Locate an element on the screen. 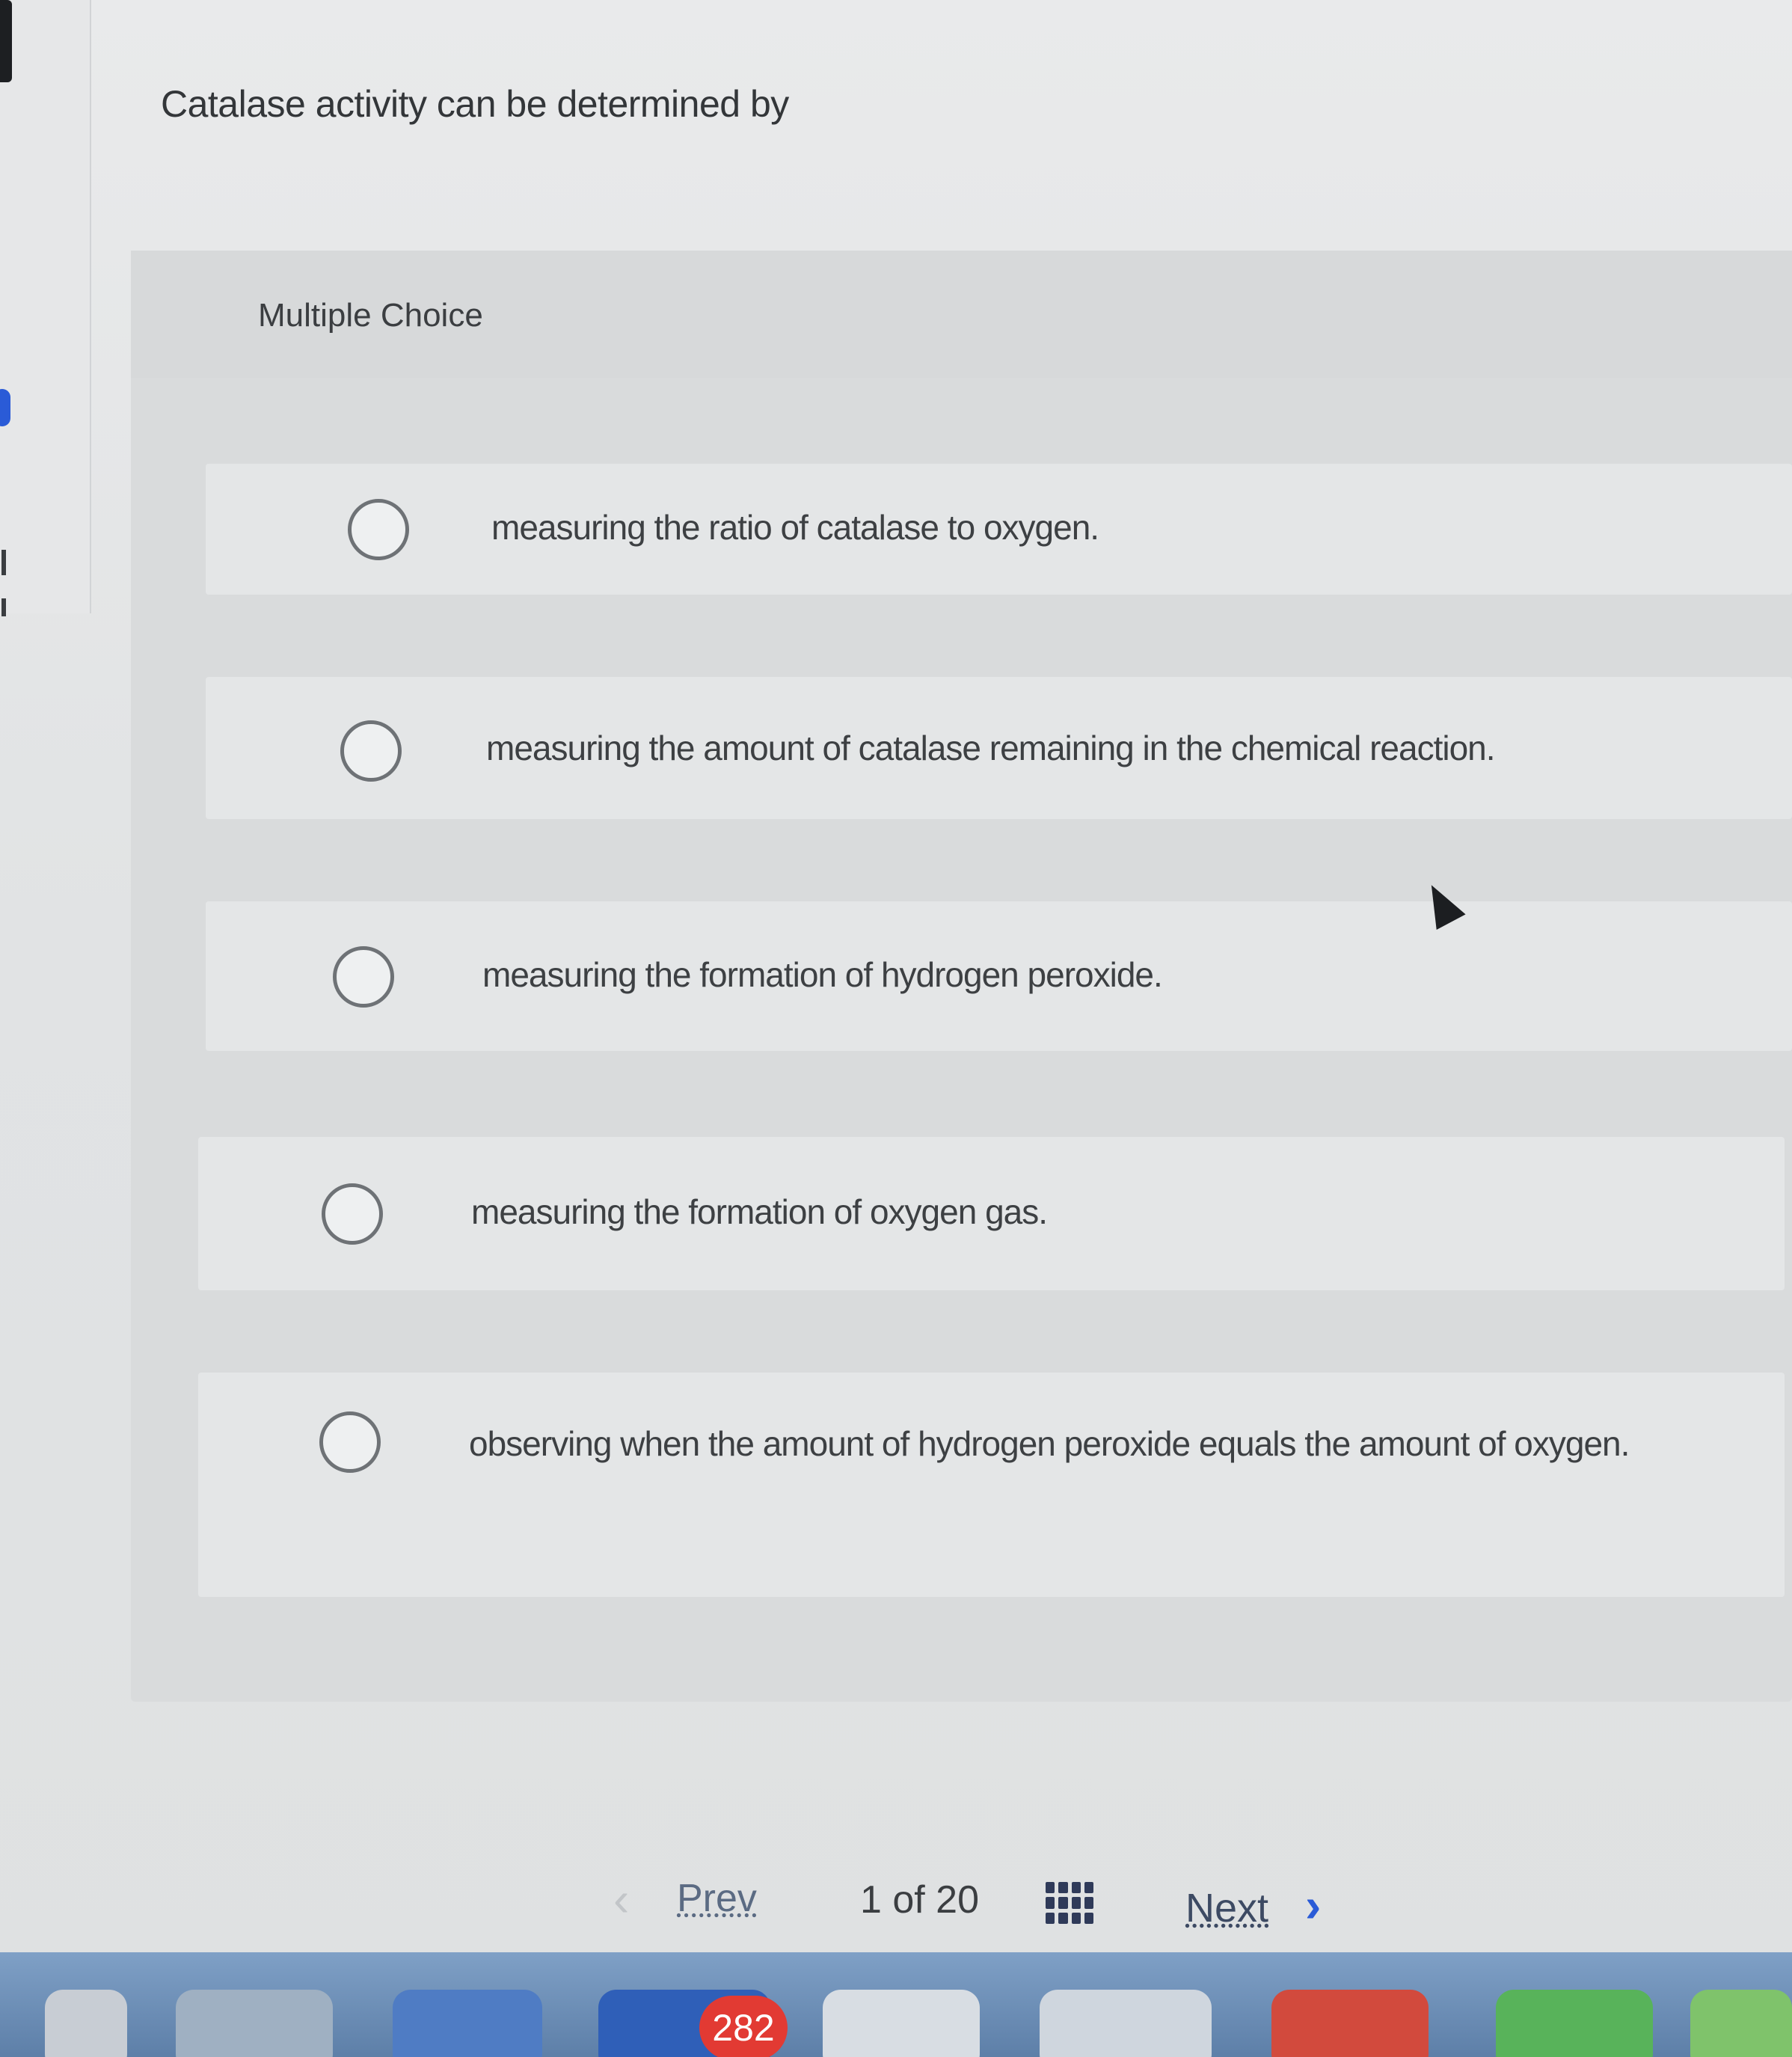 This screenshot has height=2057, width=1792. question-prompt: Catalase activity can be determined by is located at coordinates (475, 104).